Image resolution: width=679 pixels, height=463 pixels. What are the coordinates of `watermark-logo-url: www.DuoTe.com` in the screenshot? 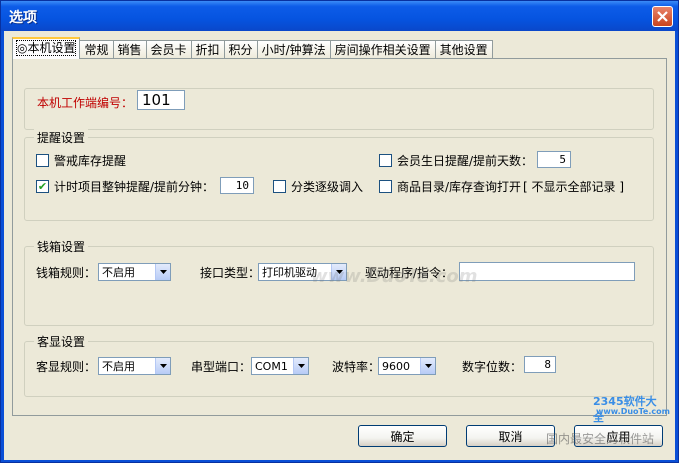 It's located at (633, 411).